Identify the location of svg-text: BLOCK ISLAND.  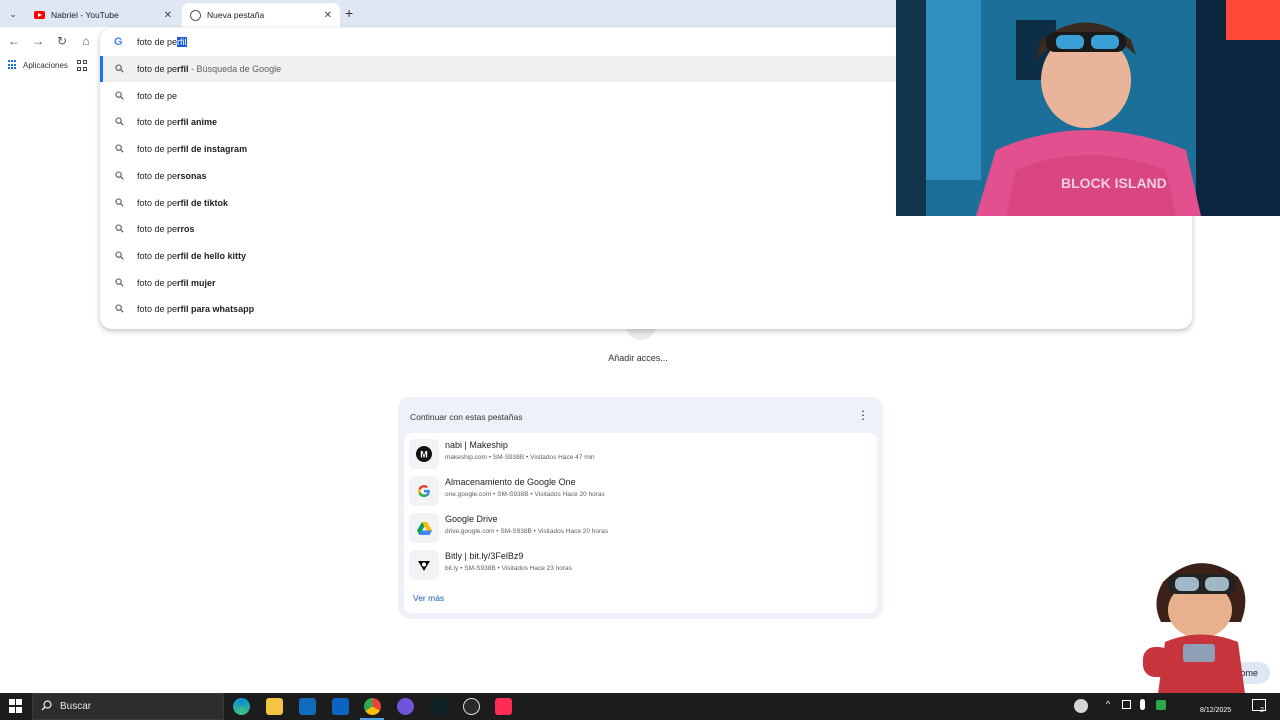
(1114, 183).